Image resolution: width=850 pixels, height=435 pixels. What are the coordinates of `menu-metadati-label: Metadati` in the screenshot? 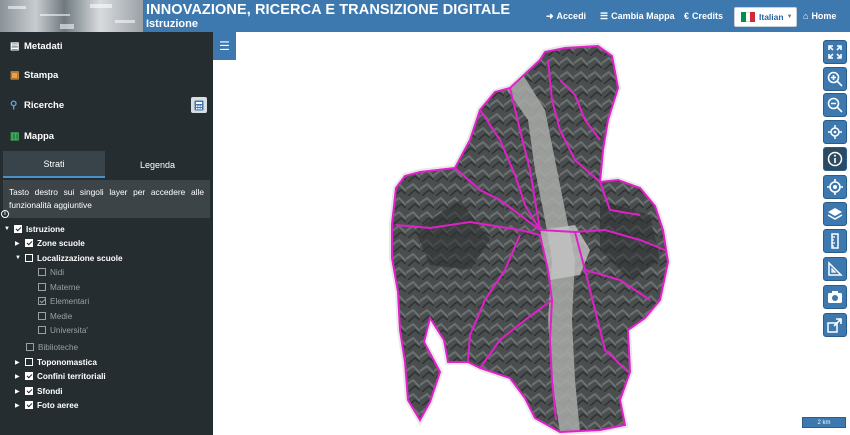 It's located at (43, 46).